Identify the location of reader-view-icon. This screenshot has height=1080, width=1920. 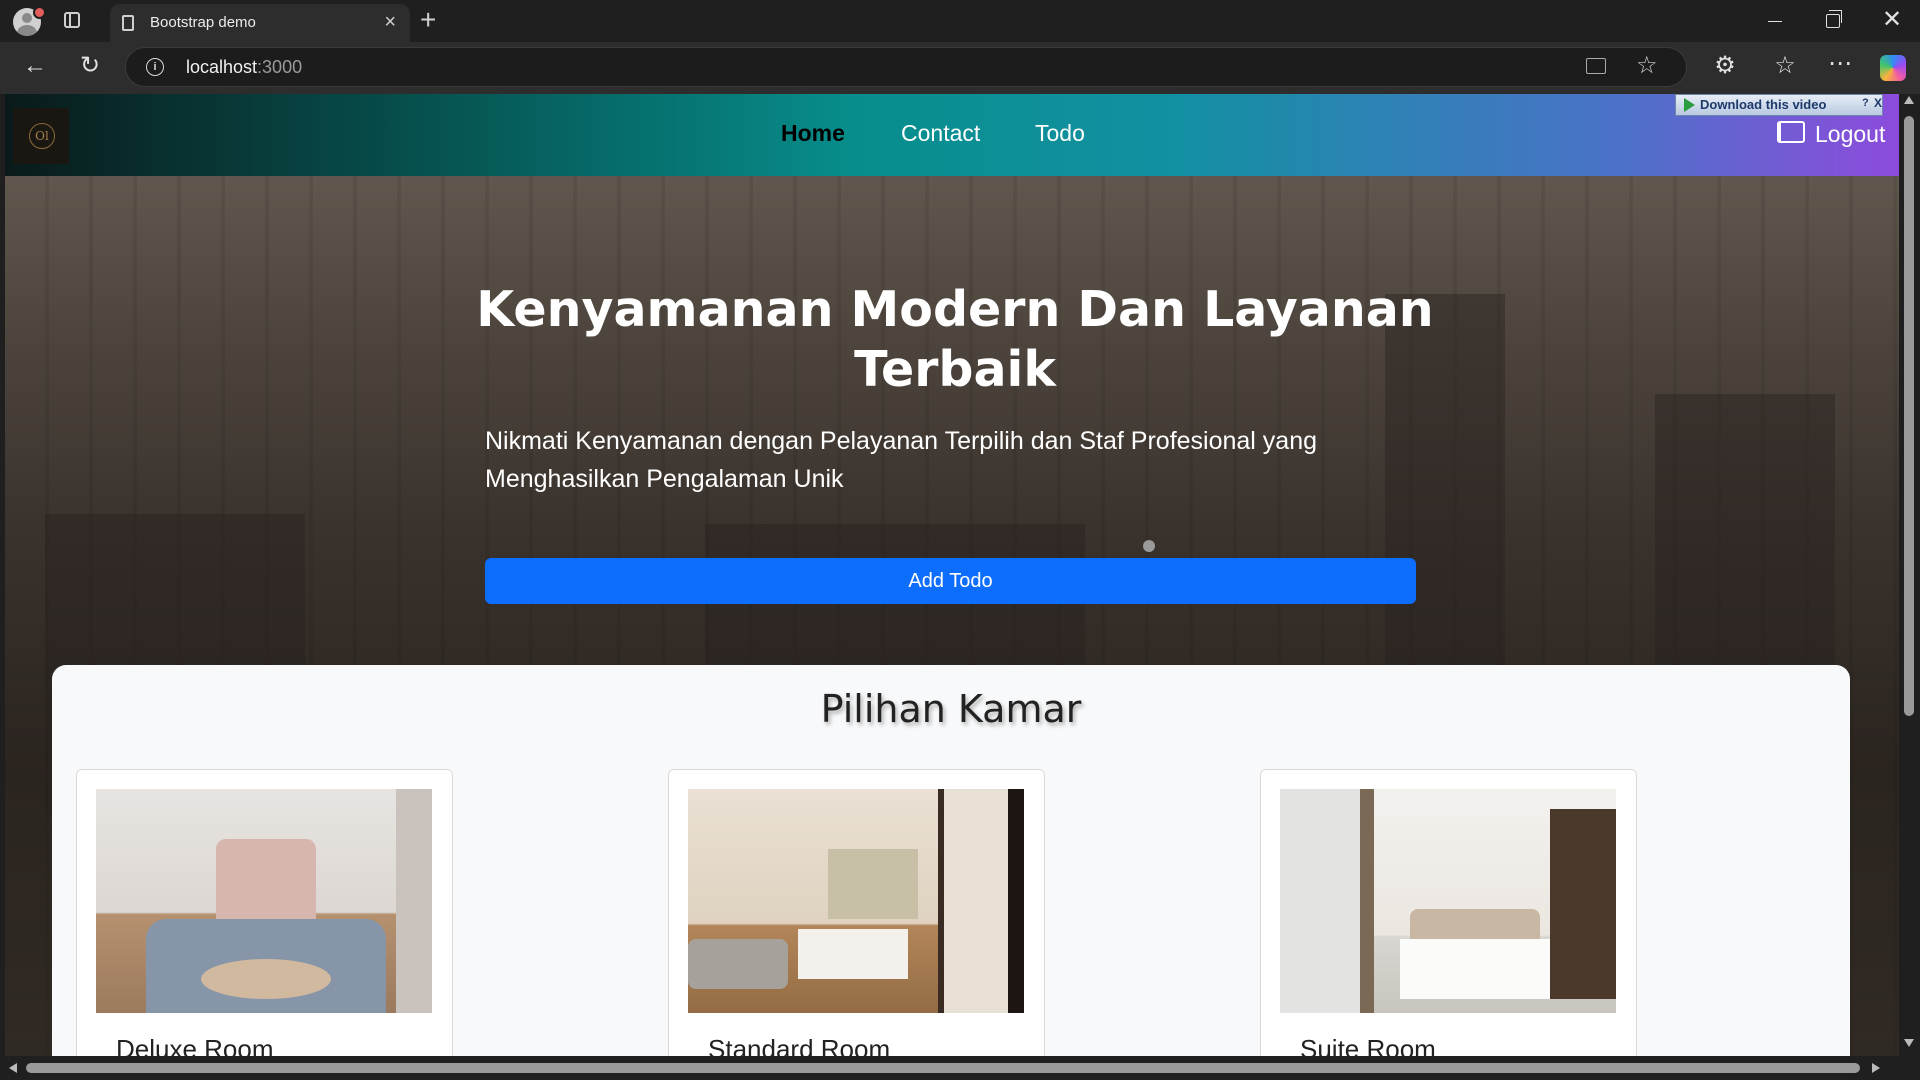
(1596, 66).